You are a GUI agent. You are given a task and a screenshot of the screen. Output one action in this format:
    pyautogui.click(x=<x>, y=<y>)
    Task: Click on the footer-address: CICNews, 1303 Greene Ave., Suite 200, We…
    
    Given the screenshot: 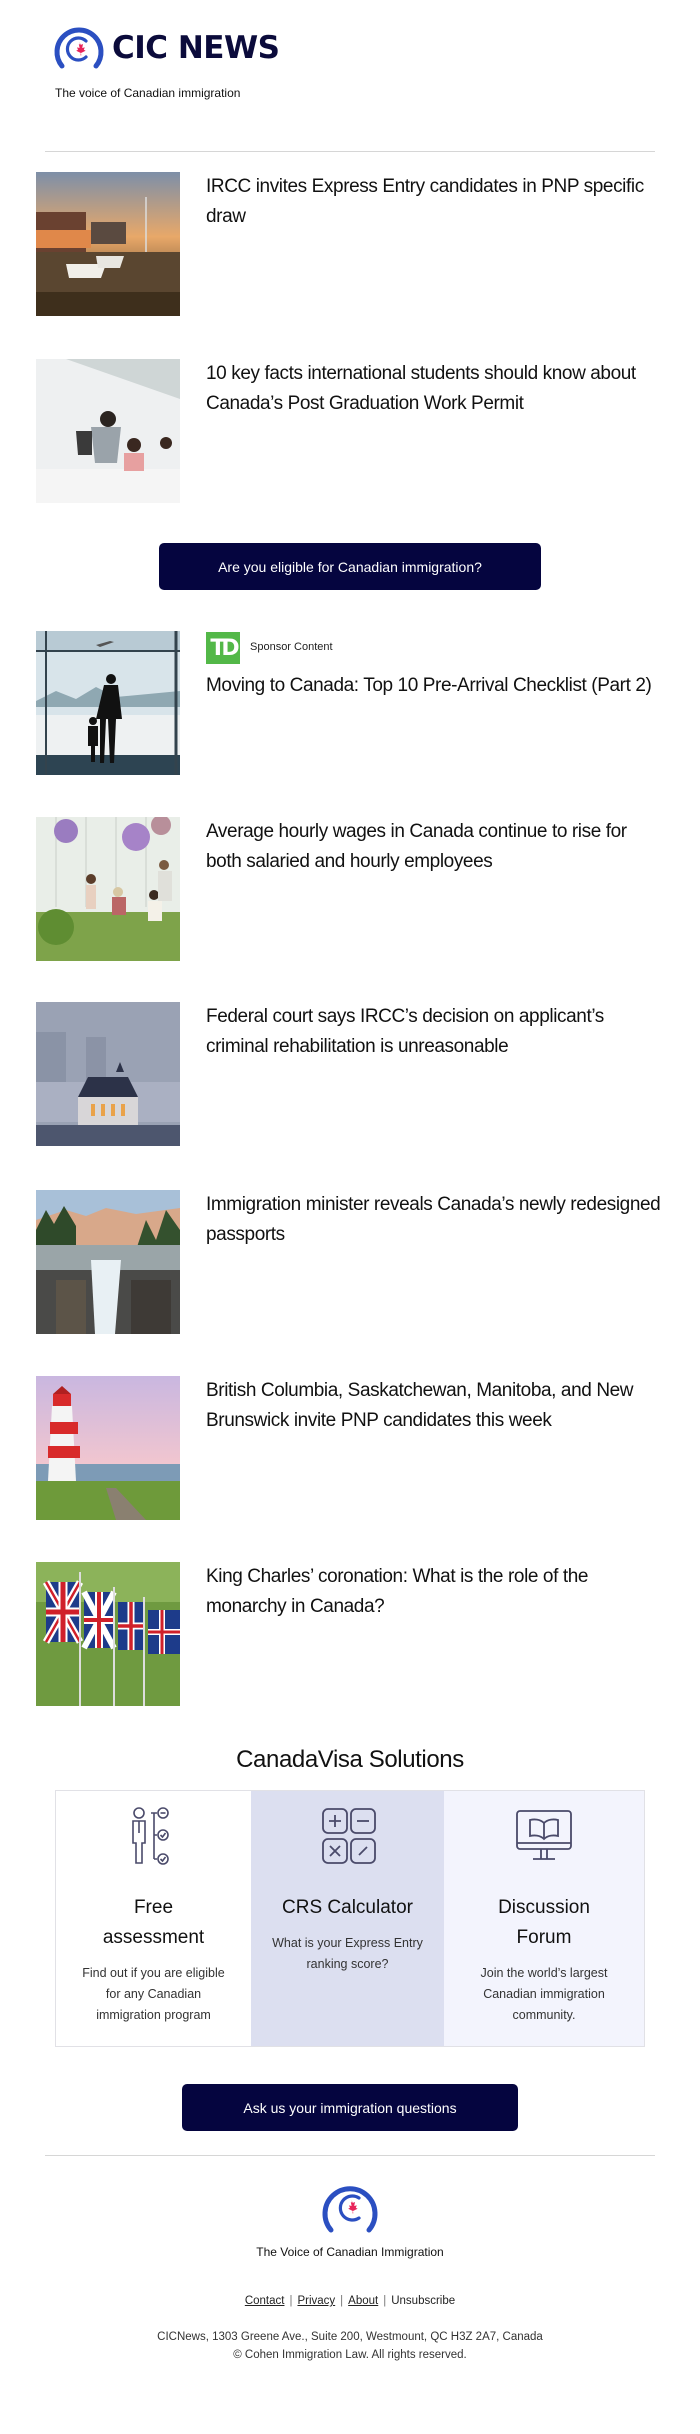 What is the action you would take?
    pyautogui.click(x=350, y=2337)
    